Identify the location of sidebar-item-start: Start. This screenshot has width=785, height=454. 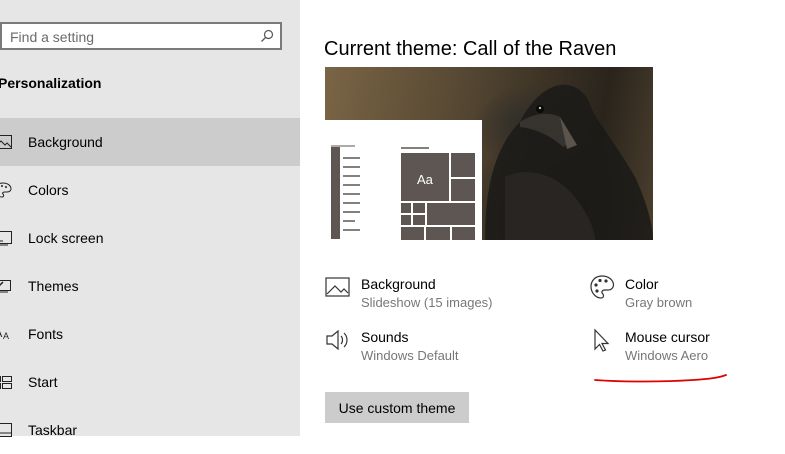
(150, 382).